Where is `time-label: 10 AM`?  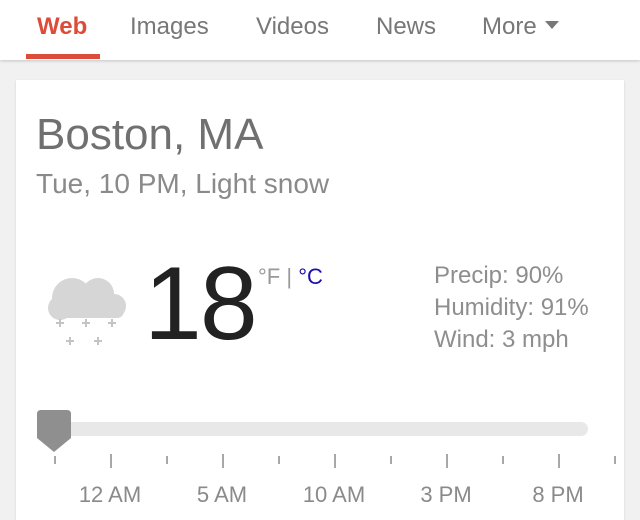
time-label: 10 AM is located at coordinates (334, 495).